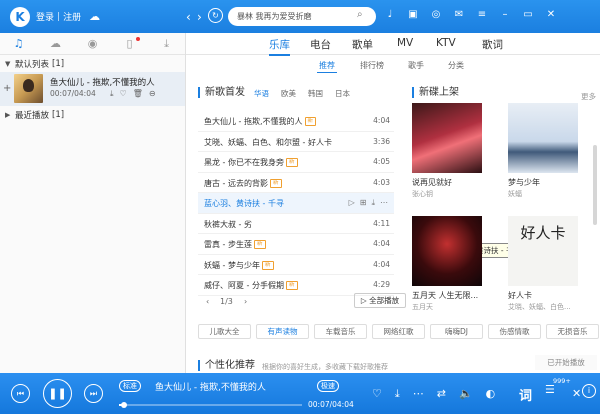 The height and width of the screenshot is (414, 600). I want to click on game-icon: ◎, so click(436, 14).